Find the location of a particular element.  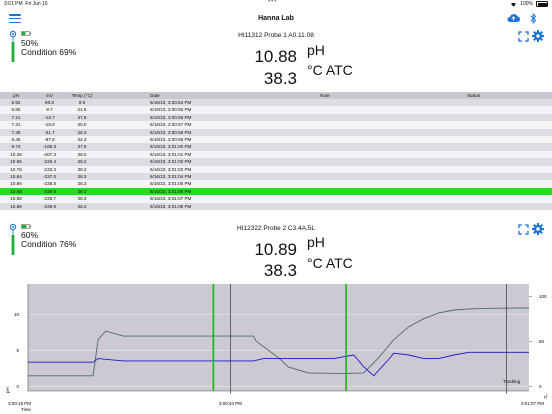

cell-date: 6/16/23, 3:01:01 PM is located at coordinates (171, 154).